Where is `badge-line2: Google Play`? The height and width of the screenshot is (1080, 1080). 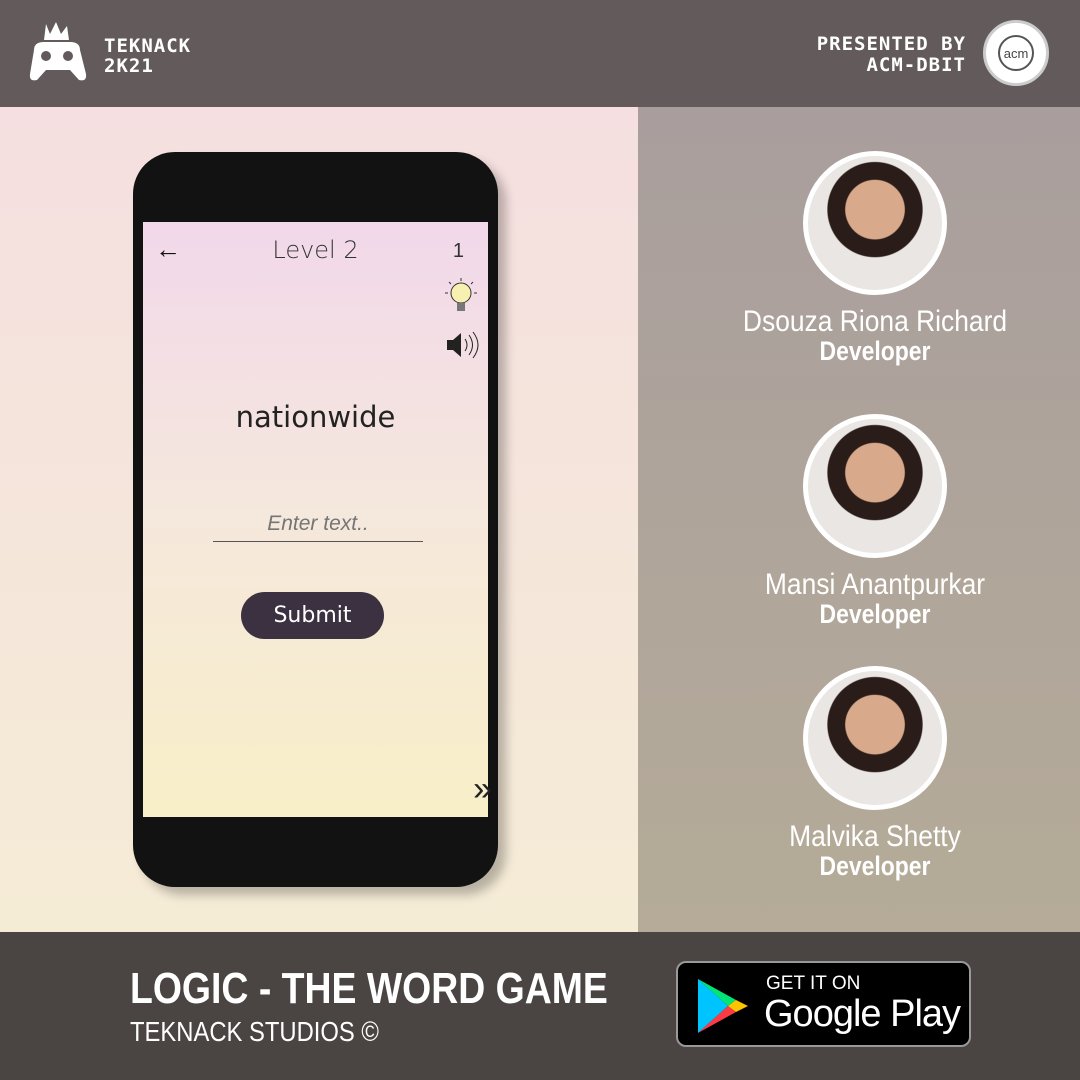 badge-line2: Google Play is located at coordinates (862, 1014).